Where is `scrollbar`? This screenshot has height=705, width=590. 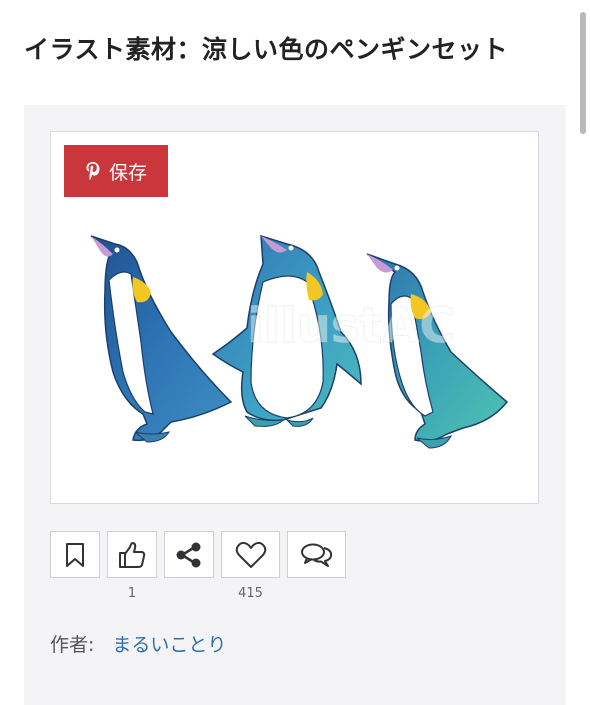
scrollbar is located at coordinates (583, 73).